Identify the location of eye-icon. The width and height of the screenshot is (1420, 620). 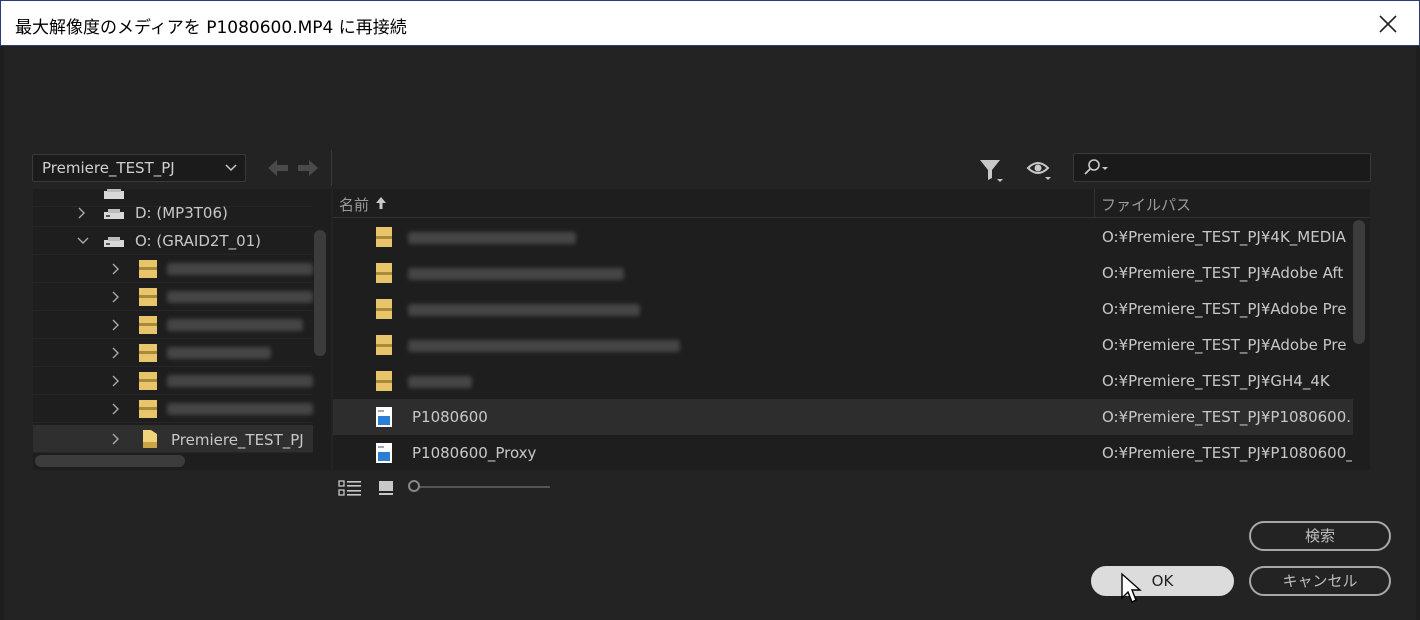
(1040, 170).